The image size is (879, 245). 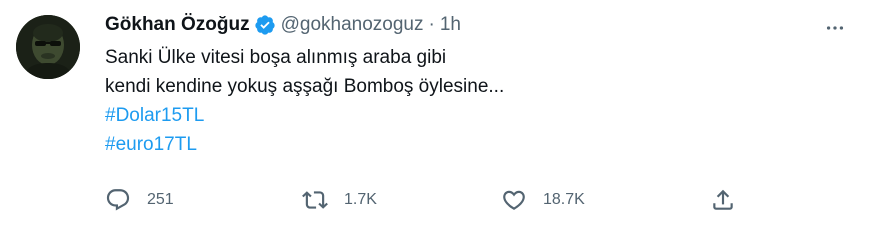 I want to click on hashtag-link: #euro17TL, so click(x=482, y=144).